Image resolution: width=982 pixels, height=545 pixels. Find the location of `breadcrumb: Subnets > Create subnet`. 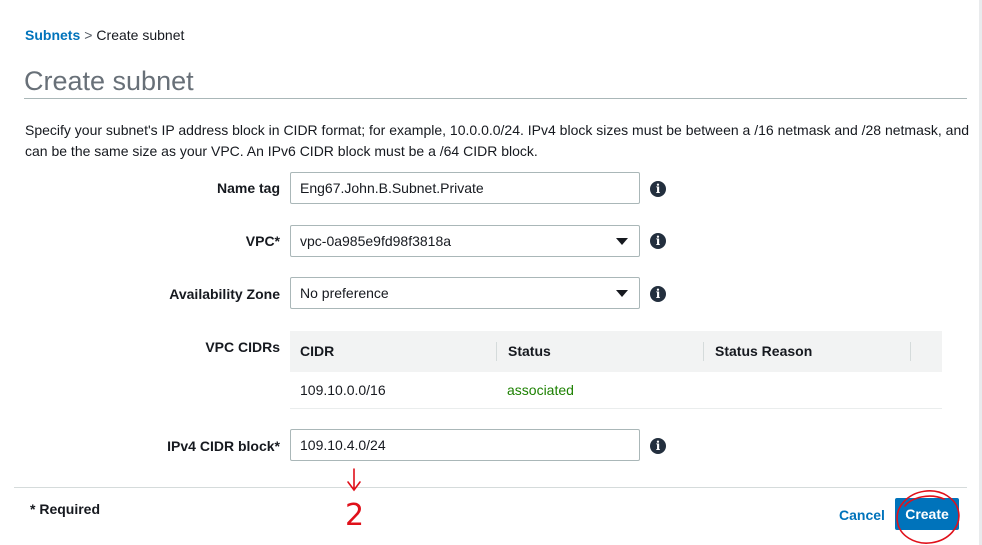

breadcrumb: Subnets > Create subnet is located at coordinates (104, 35).